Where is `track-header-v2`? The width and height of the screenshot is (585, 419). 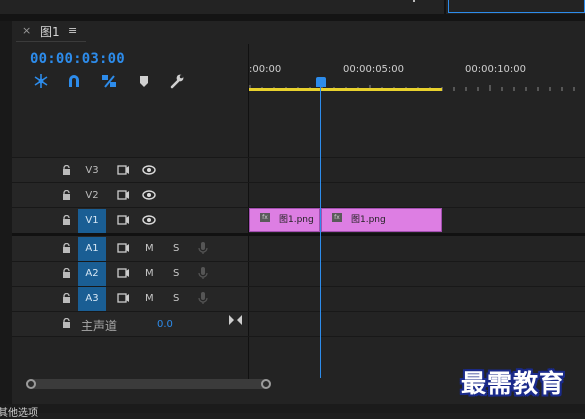 track-header-v2 is located at coordinates (130, 195).